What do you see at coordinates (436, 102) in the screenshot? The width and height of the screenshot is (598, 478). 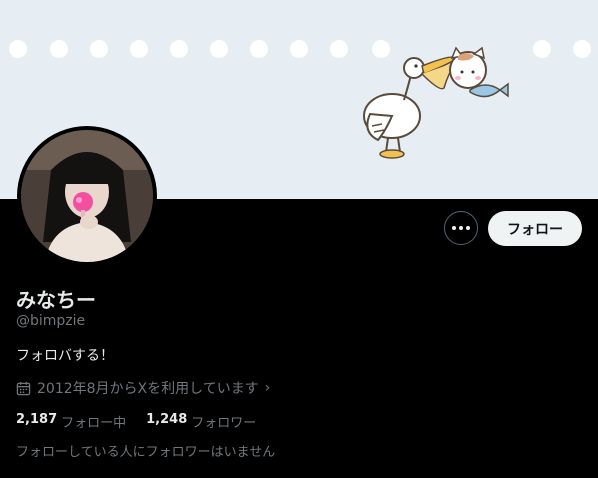 I see `pelican-illustration` at bounding box center [436, 102].